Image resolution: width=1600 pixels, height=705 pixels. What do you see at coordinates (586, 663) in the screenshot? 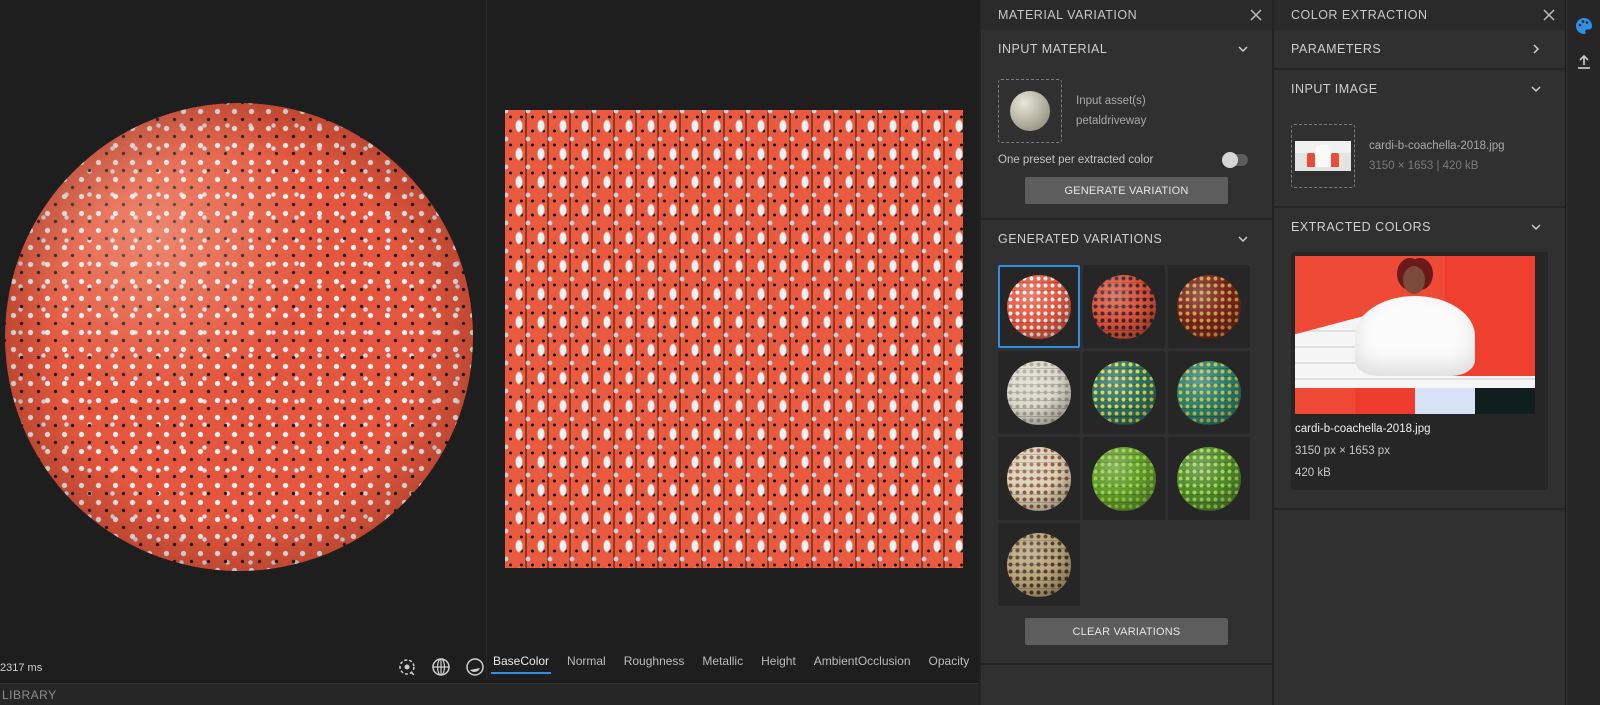
I see `channel-tab: Normal` at bounding box center [586, 663].